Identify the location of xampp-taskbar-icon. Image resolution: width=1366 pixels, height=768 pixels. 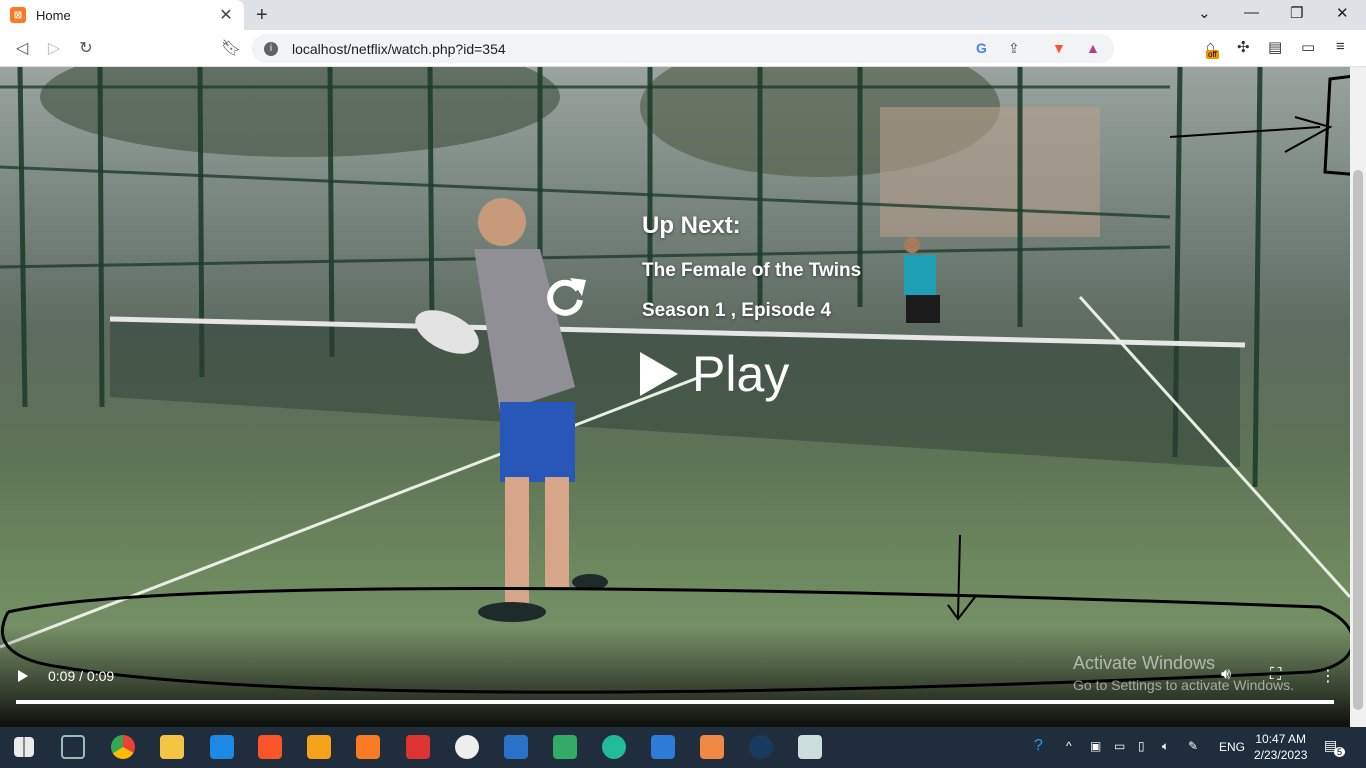
(368, 747).